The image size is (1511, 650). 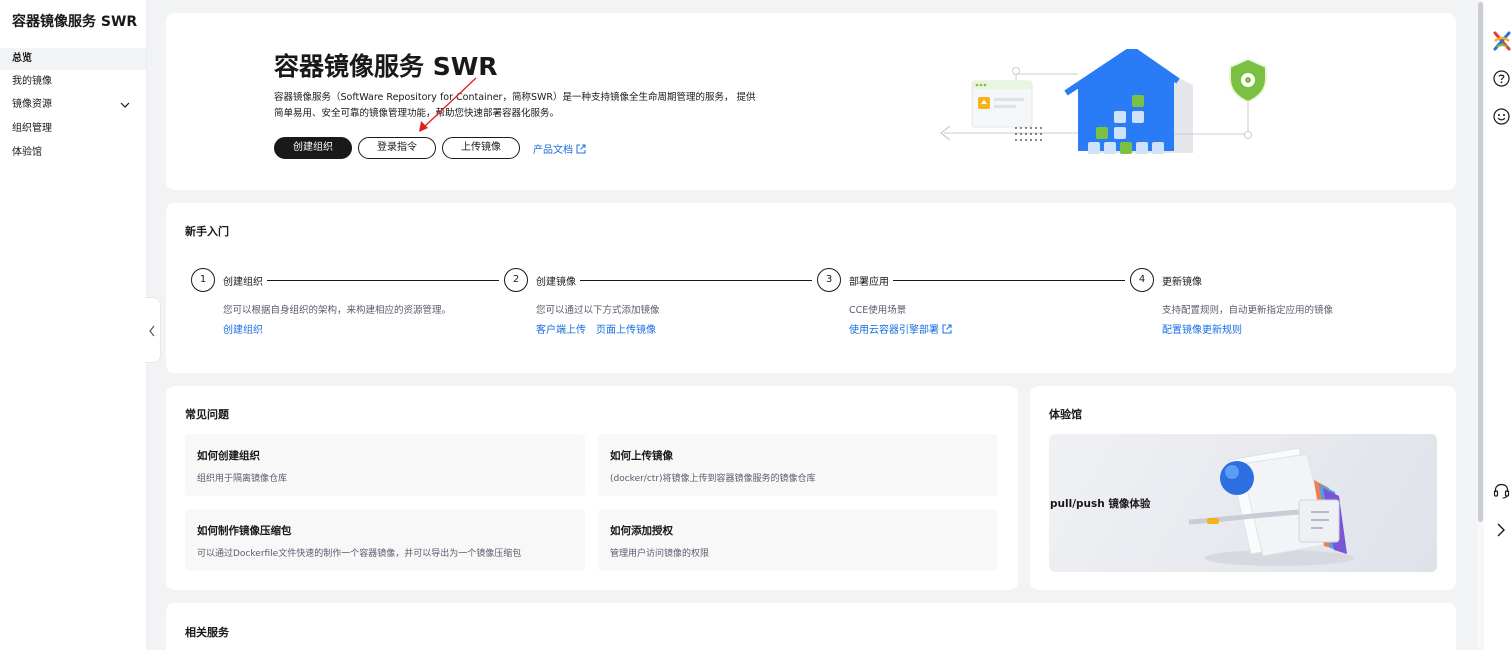 I want to click on faq-item-upload-image: 如何上传镜像 (docker/ctr)将镜像上传到容器镜像服务的镜像仓库, so click(x=798, y=465).